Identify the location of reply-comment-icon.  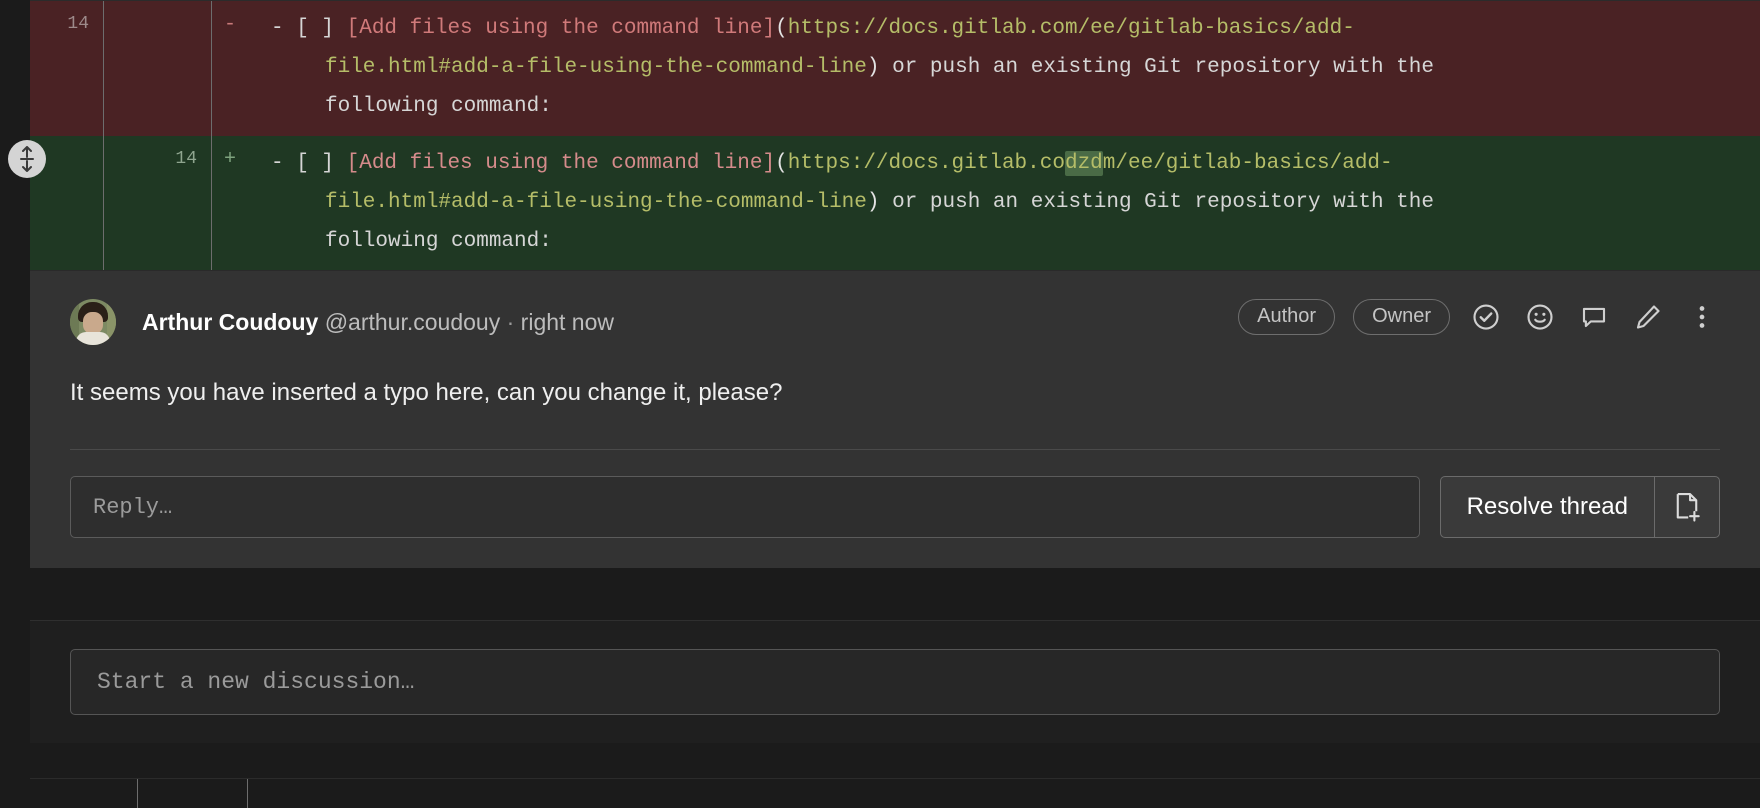
(1594, 317).